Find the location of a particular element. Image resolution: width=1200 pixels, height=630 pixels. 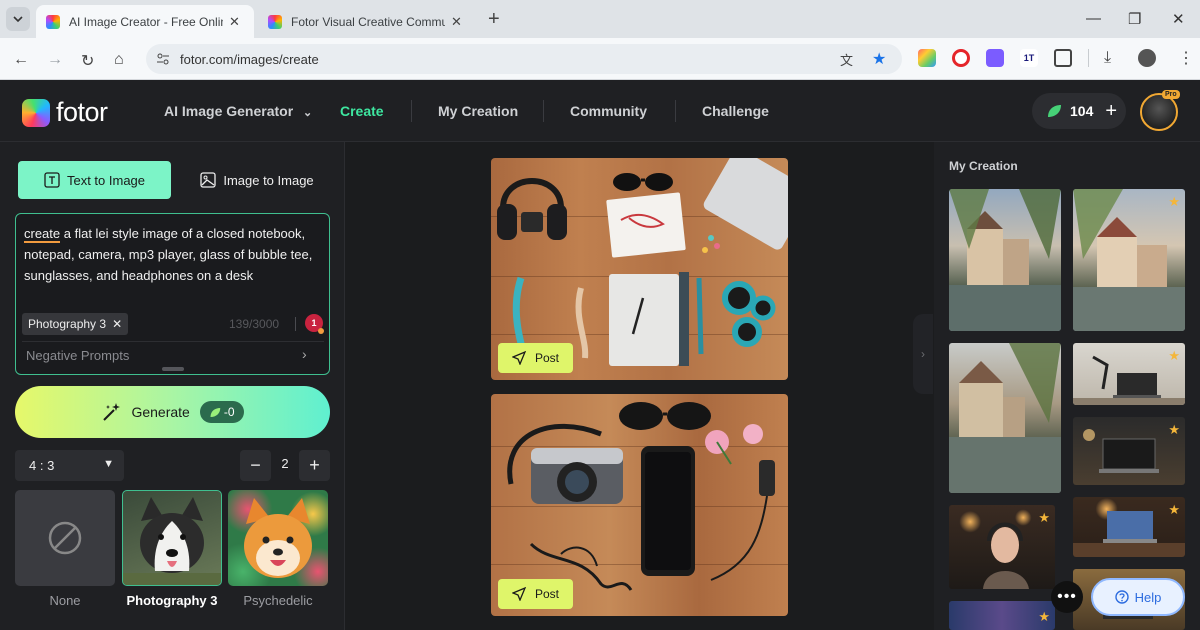

more-options-button: ••• is located at coordinates (1067, 597).